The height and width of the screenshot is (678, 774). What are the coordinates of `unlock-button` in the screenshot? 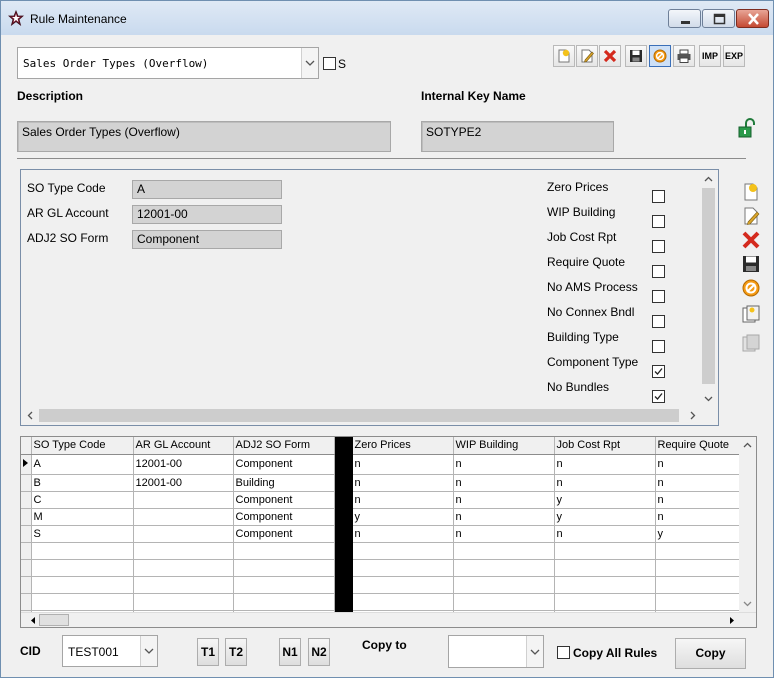 It's located at (747, 129).